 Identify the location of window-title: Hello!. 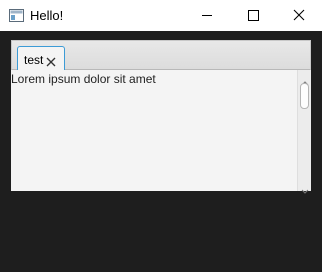
(47, 15).